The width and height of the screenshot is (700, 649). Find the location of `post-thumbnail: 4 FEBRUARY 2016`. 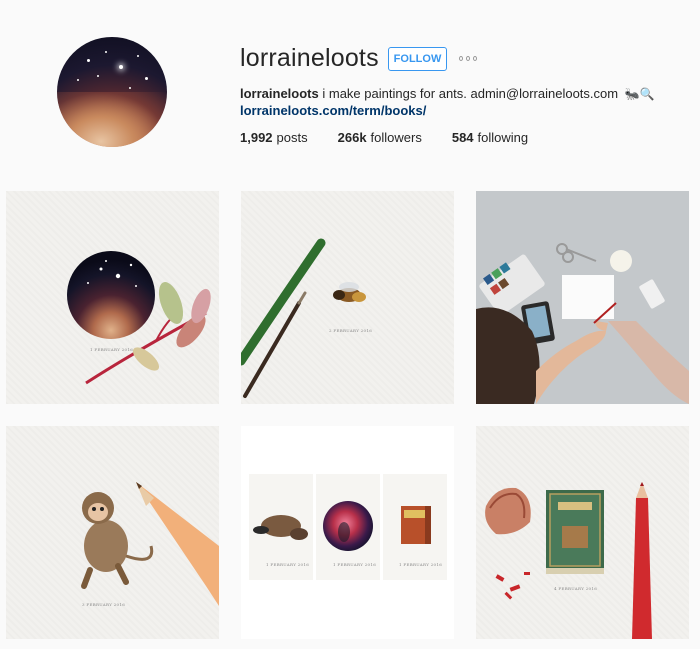

post-thumbnail: 4 FEBRUARY 2016 is located at coordinates (582, 532).